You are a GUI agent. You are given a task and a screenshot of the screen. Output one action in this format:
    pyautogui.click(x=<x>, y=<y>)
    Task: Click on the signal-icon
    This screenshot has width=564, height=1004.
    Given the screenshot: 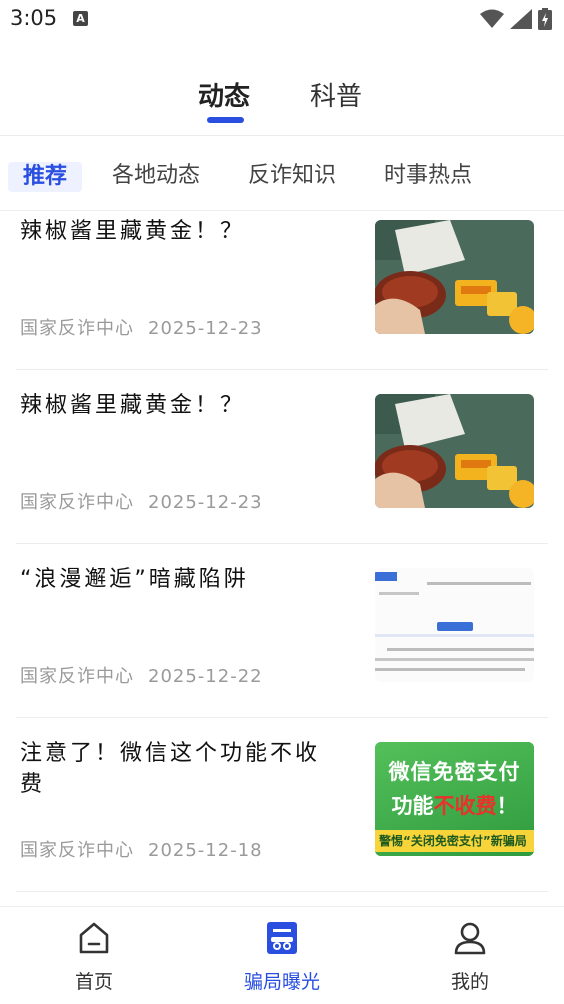 What is the action you would take?
    pyautogui.click(x=521, y=19)
    